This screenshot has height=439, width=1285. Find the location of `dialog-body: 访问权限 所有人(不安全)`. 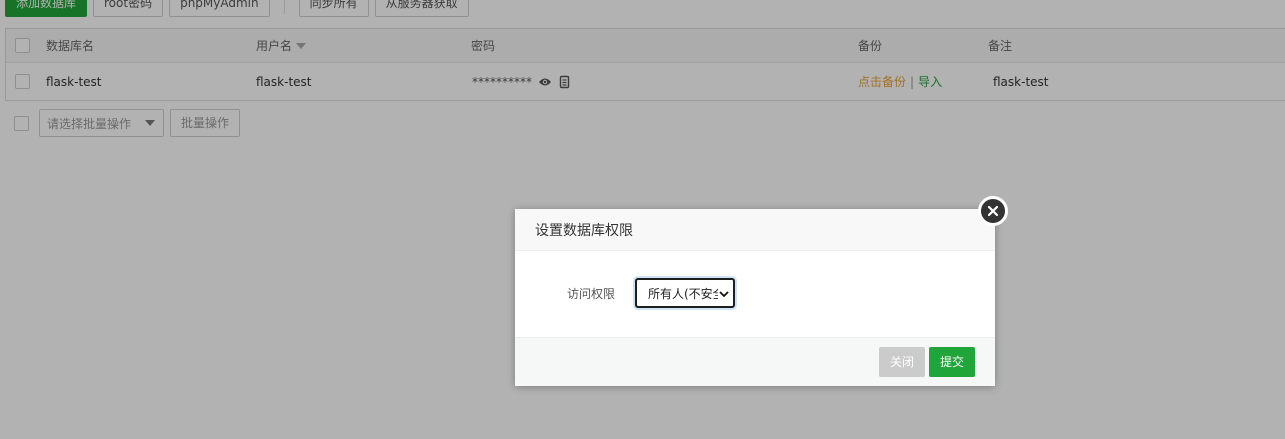

dialog-body: 访问权限 所有人(不安全) is located at coordinates (755, 294).